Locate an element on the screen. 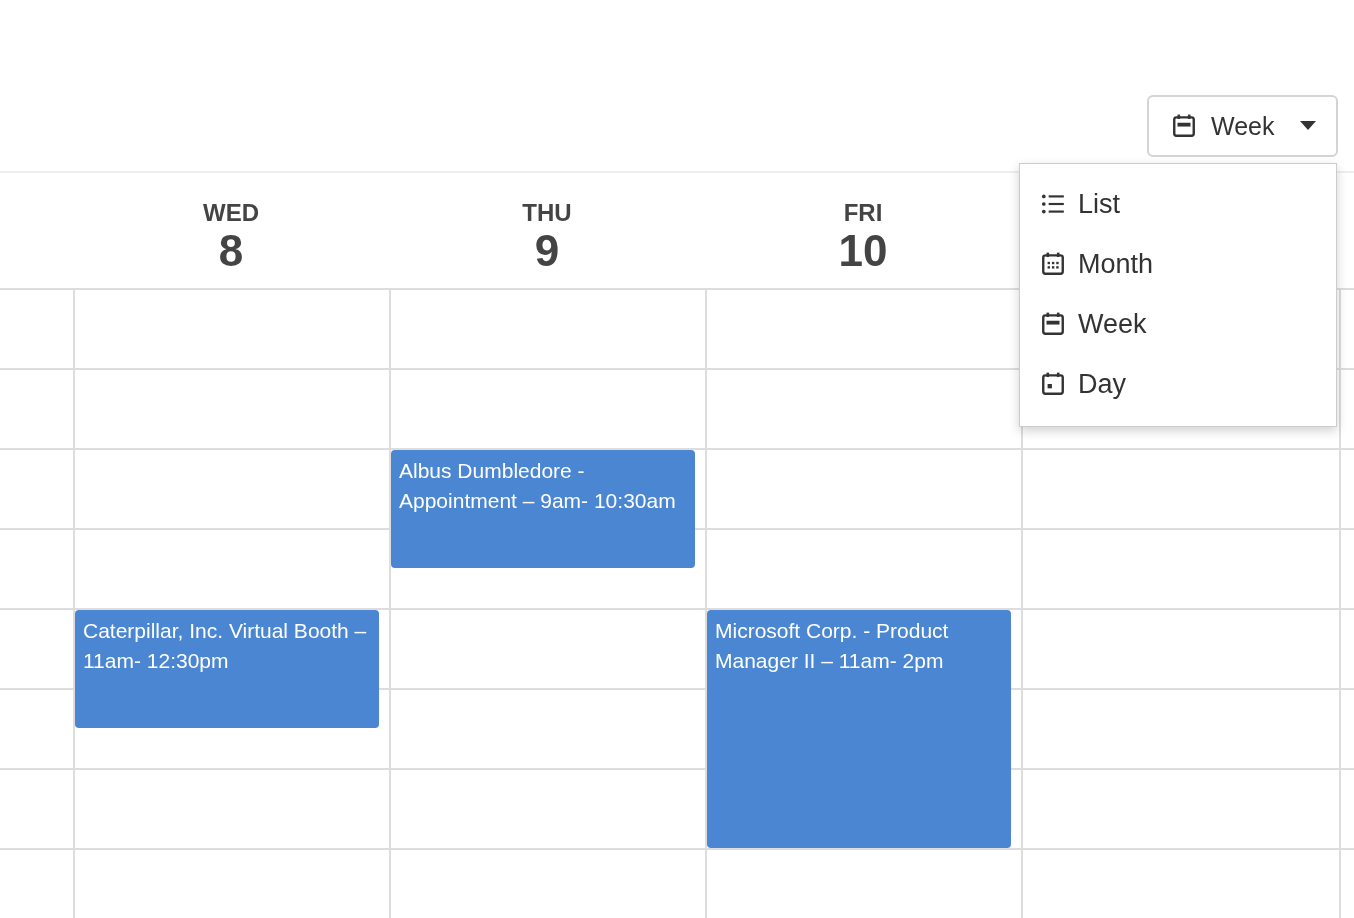  menu-item: List is located at coordinates (1178, 204).